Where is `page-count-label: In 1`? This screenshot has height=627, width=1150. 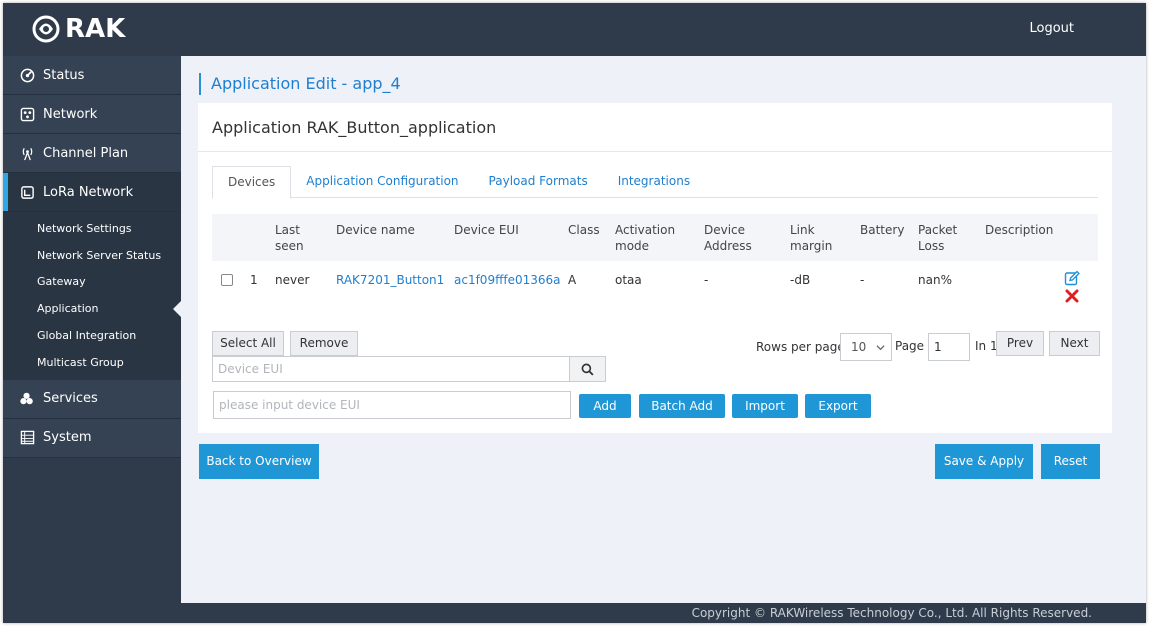
page-count-label: In 1 is located at coordinates (986, 346).